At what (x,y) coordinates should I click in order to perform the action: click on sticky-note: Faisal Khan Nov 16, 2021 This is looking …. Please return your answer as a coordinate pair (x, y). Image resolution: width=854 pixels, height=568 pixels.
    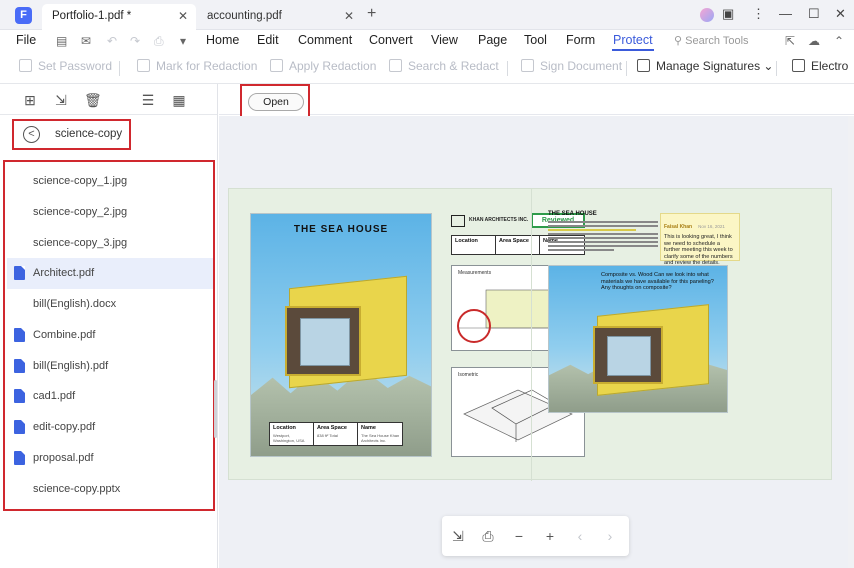
    Looking at the image, I should click on (700, 239).